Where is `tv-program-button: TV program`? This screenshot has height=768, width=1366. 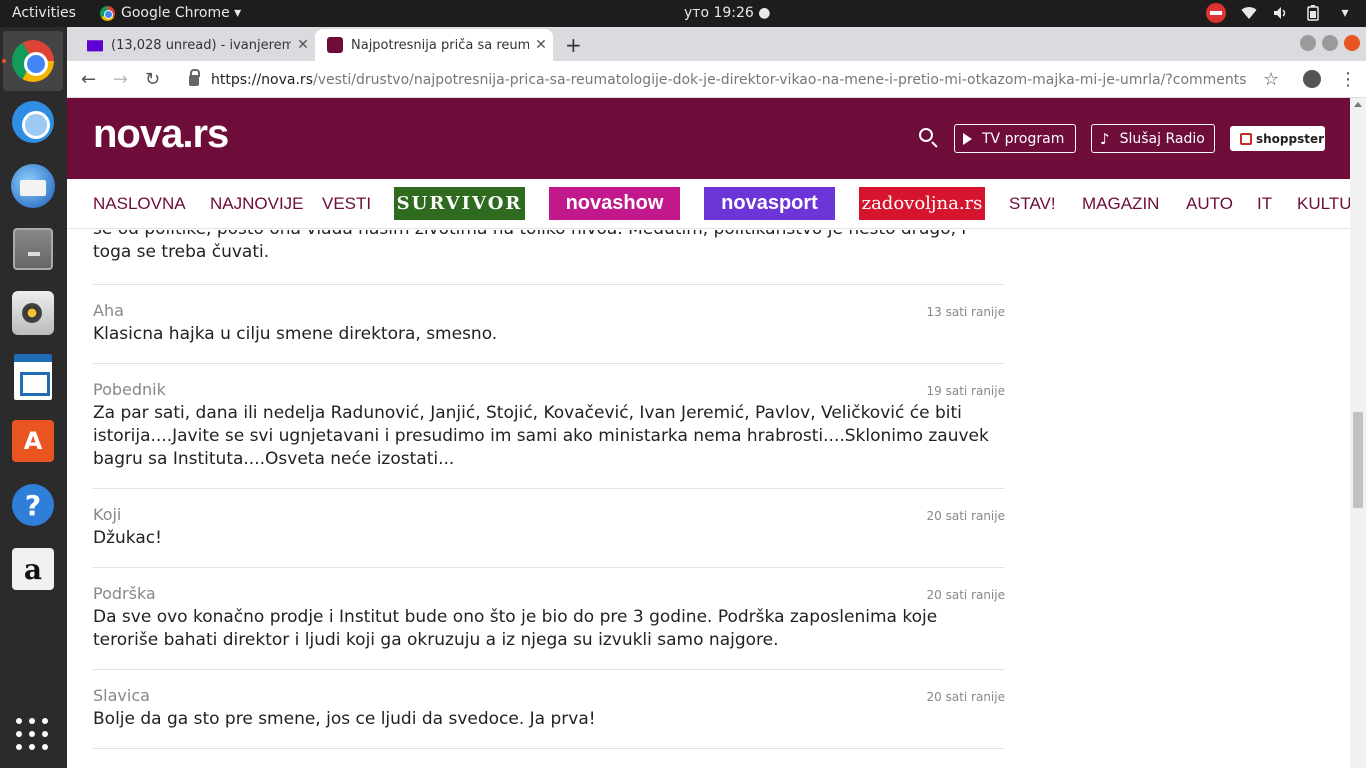
tv-program-button: TV program is located at coordinates (1015, 138).